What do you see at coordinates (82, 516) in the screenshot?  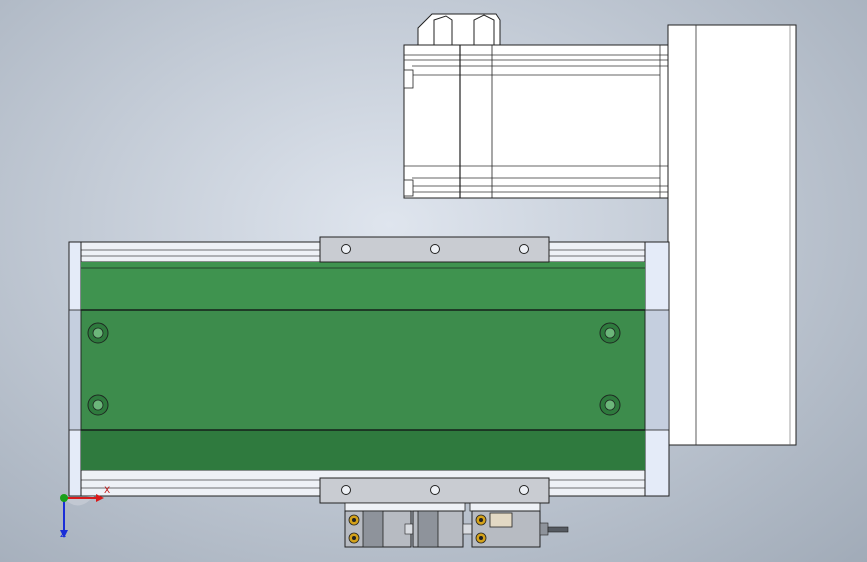 I see `reference-triad` at bounding box center [82, 516].